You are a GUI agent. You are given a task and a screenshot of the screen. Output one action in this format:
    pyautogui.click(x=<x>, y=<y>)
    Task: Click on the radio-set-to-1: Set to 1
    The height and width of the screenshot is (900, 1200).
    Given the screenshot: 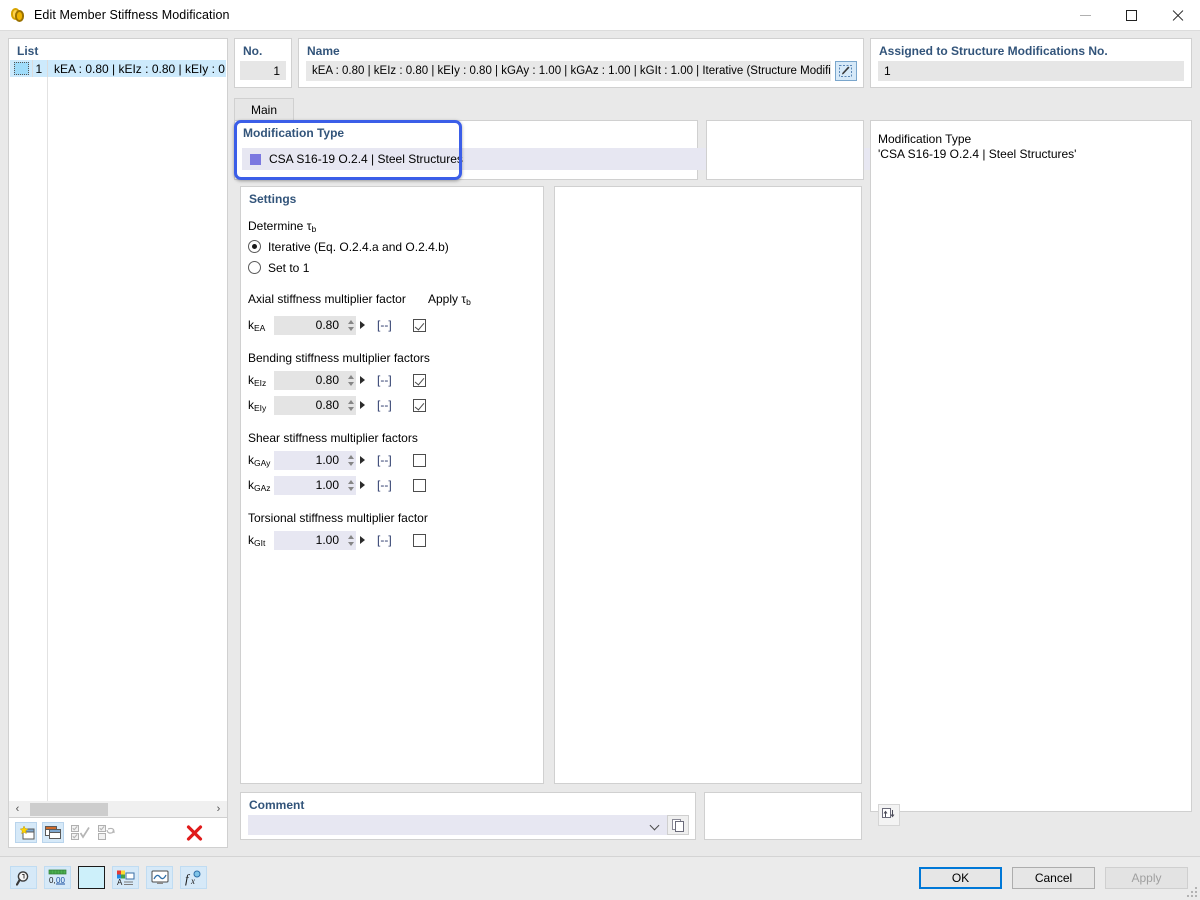 What is the action you would take?
    pyautogui.click(x=392, y=267)
    